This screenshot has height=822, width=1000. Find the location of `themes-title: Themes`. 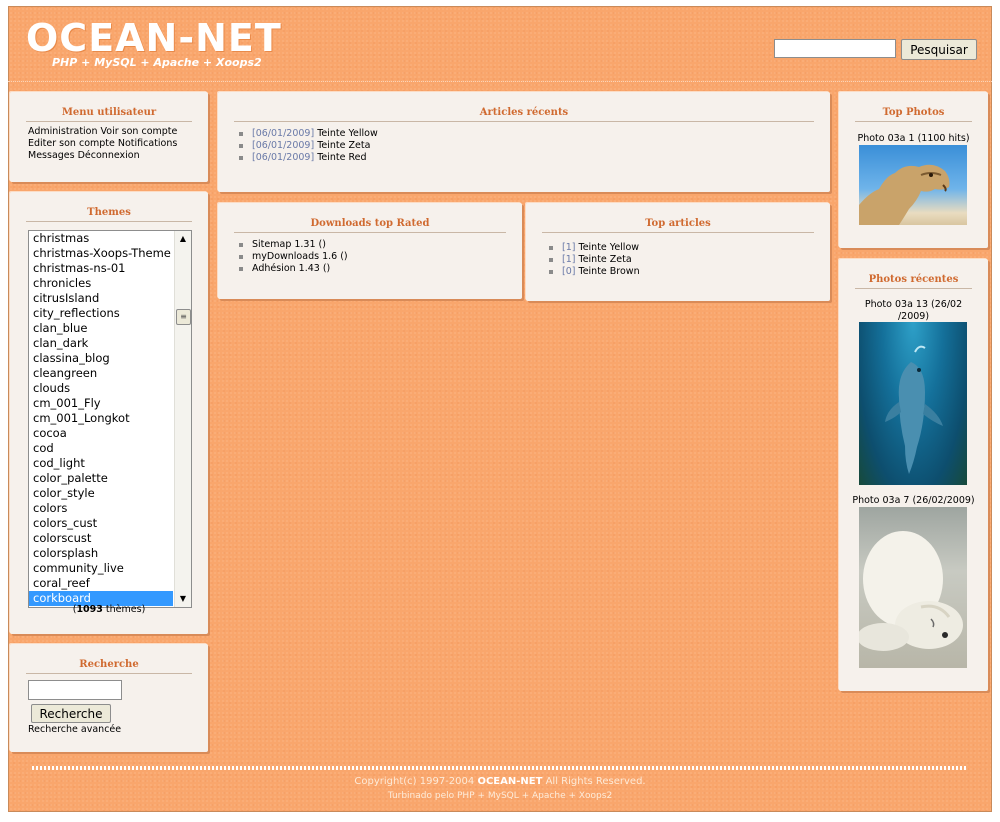

themes-title: Themes is located at coordinates (109, 207).